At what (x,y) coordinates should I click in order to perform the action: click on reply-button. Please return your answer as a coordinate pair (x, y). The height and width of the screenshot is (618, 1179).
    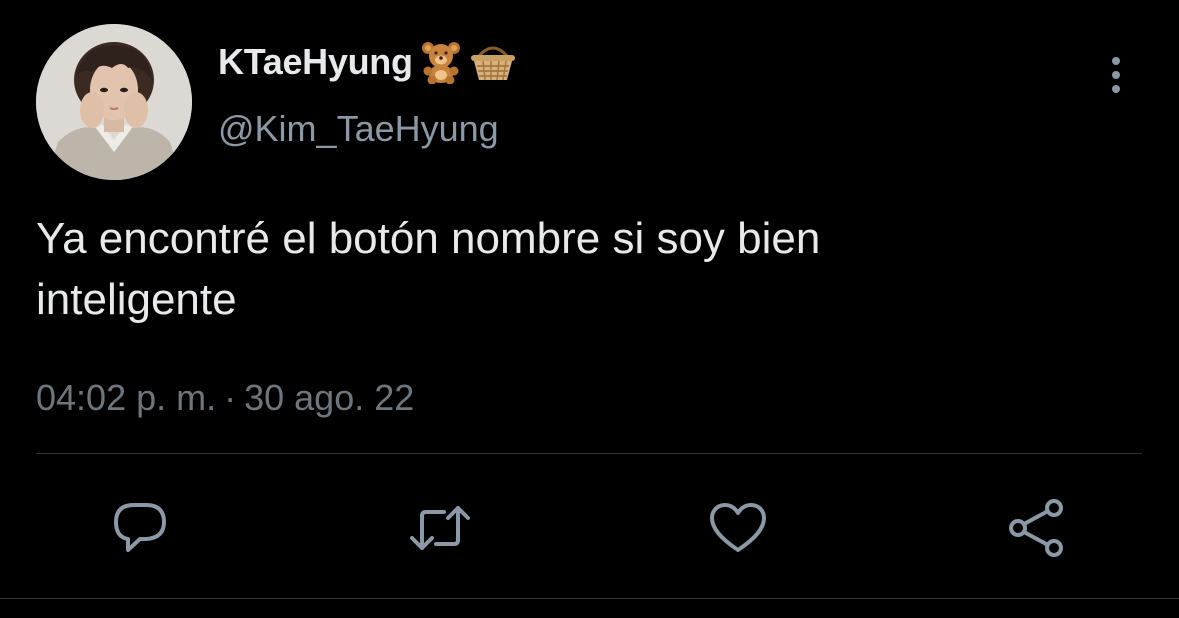
    Looking at the image, I should click on (140, 528).